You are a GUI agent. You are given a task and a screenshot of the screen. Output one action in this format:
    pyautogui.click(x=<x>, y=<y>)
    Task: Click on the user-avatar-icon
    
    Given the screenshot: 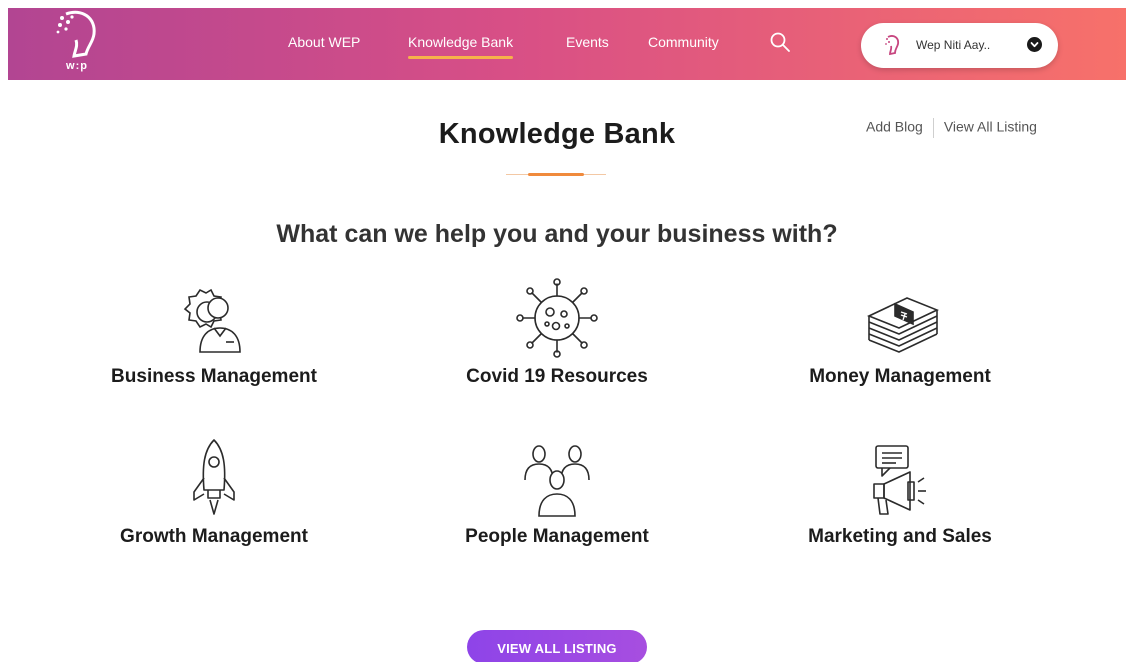 What is the action you would take?
    pyautogui.click(x=892, y=45)
    